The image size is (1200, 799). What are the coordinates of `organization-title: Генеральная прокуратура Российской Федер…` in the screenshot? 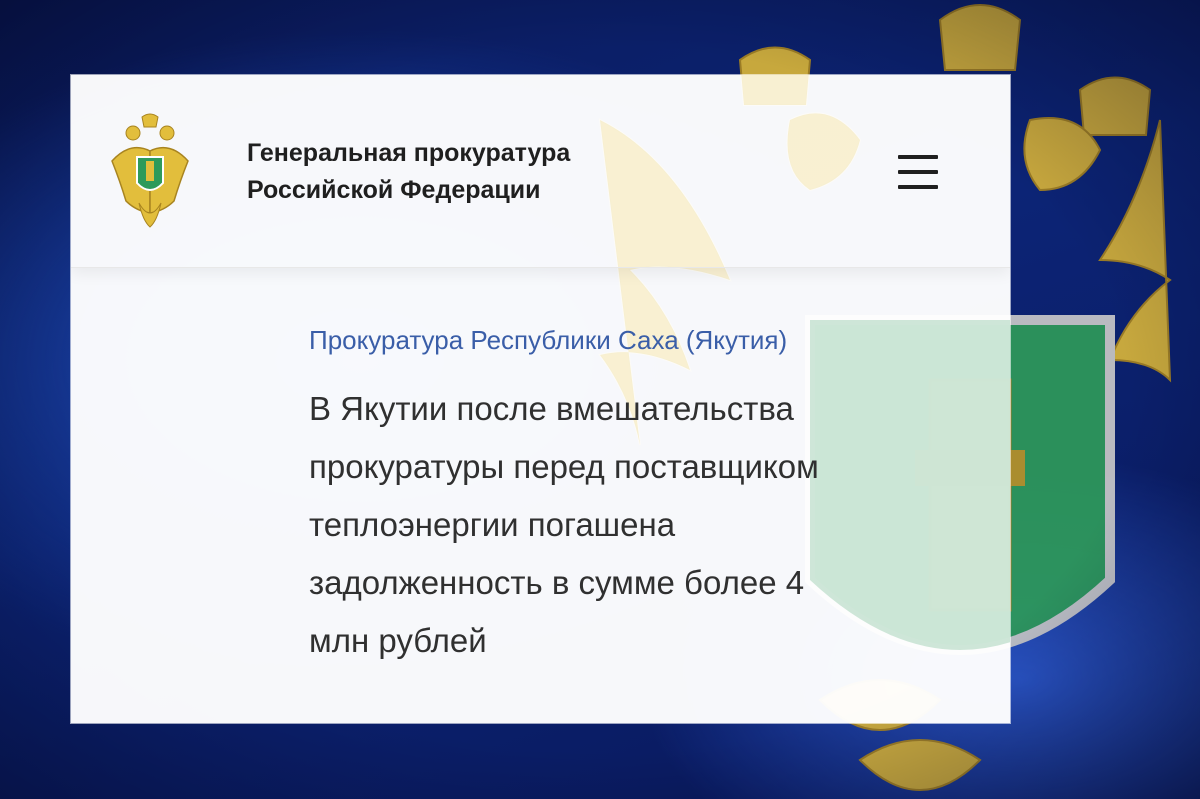 It's located at (437, 172).